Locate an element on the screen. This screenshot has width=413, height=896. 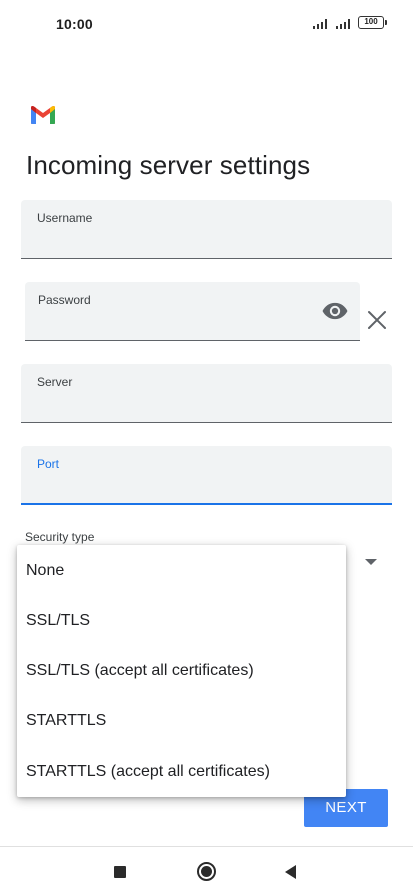
security-type-label: Security type is located at coordinates (60, 537).